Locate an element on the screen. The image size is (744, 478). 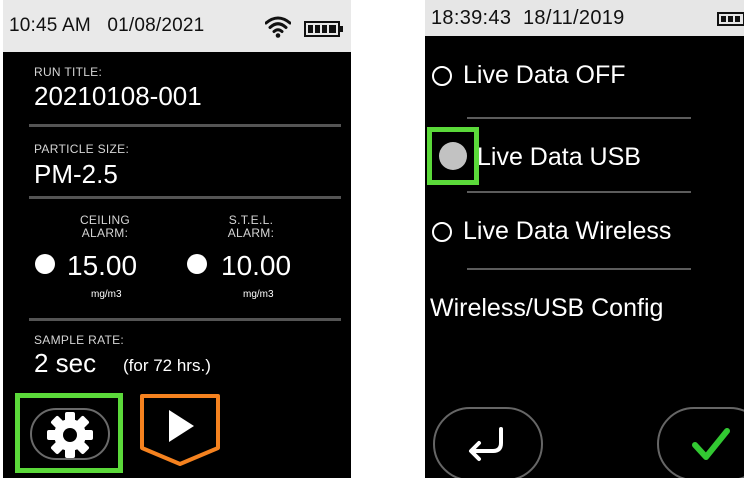
particle-size-label: PARTICLE SIZE: is located at coordinates (82, 149).